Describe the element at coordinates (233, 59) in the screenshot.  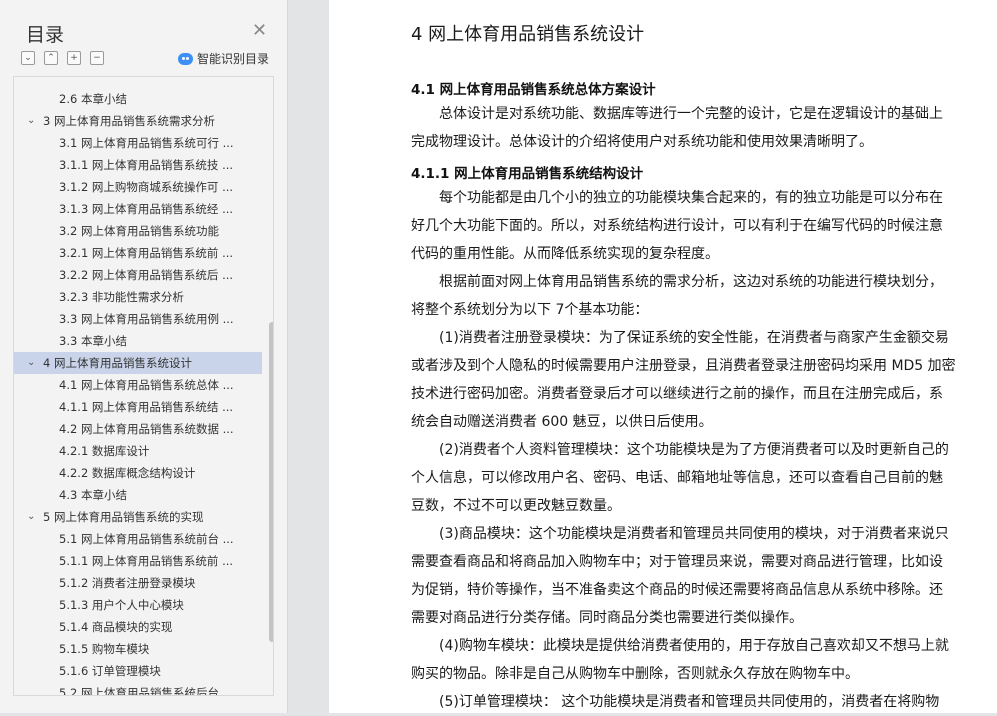
I see `smart-toc-label: 智能识别目录` at that location.